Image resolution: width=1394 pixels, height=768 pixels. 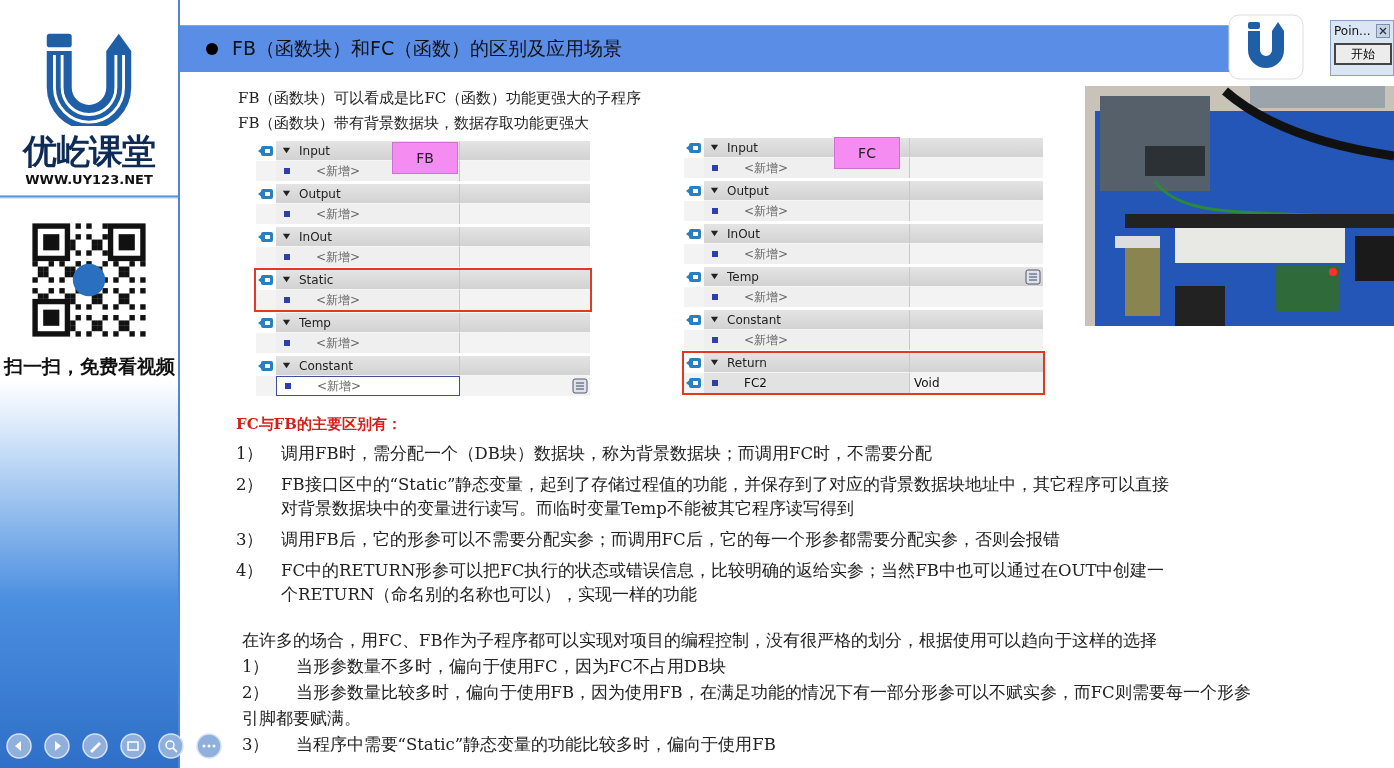 I want to click on section-name: Static, so click(x=316, y=279).